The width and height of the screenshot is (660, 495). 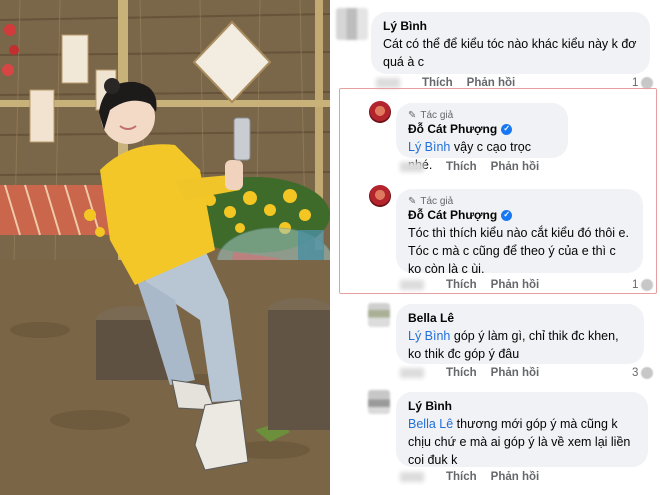 I want to click on reaction-count: 1, so click(x=643, y=285).